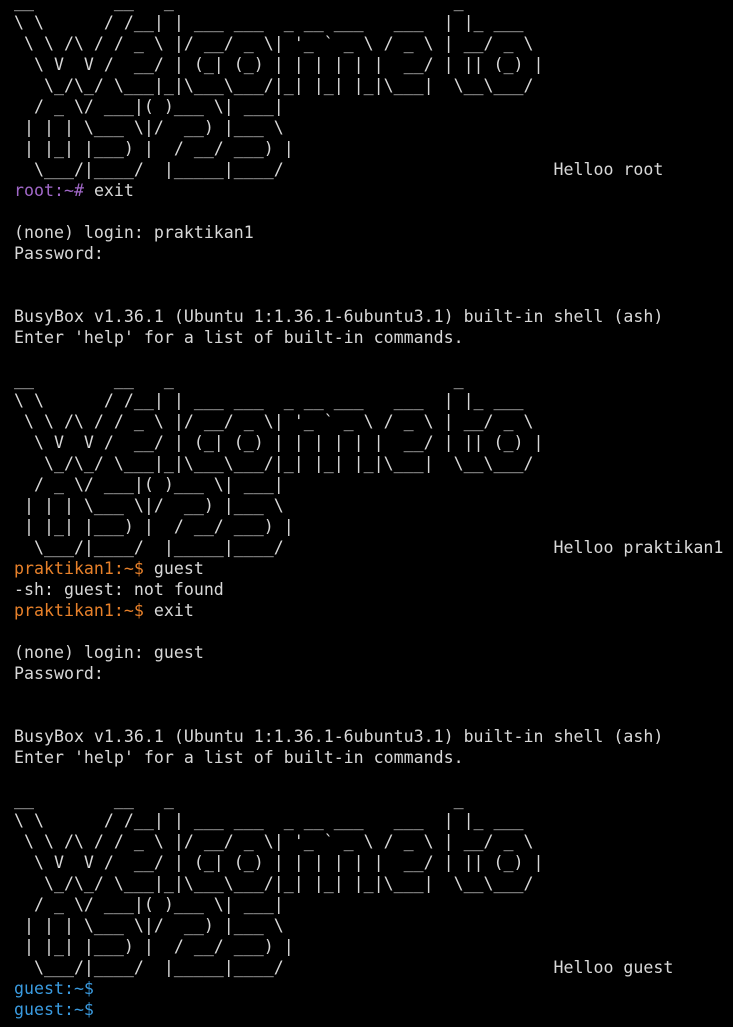 This screenshot has height=1027, width=733. Describe the element at coordinates (119, 589) in the screenshot. I see `error-line: -sh: guest: not found` at that location.